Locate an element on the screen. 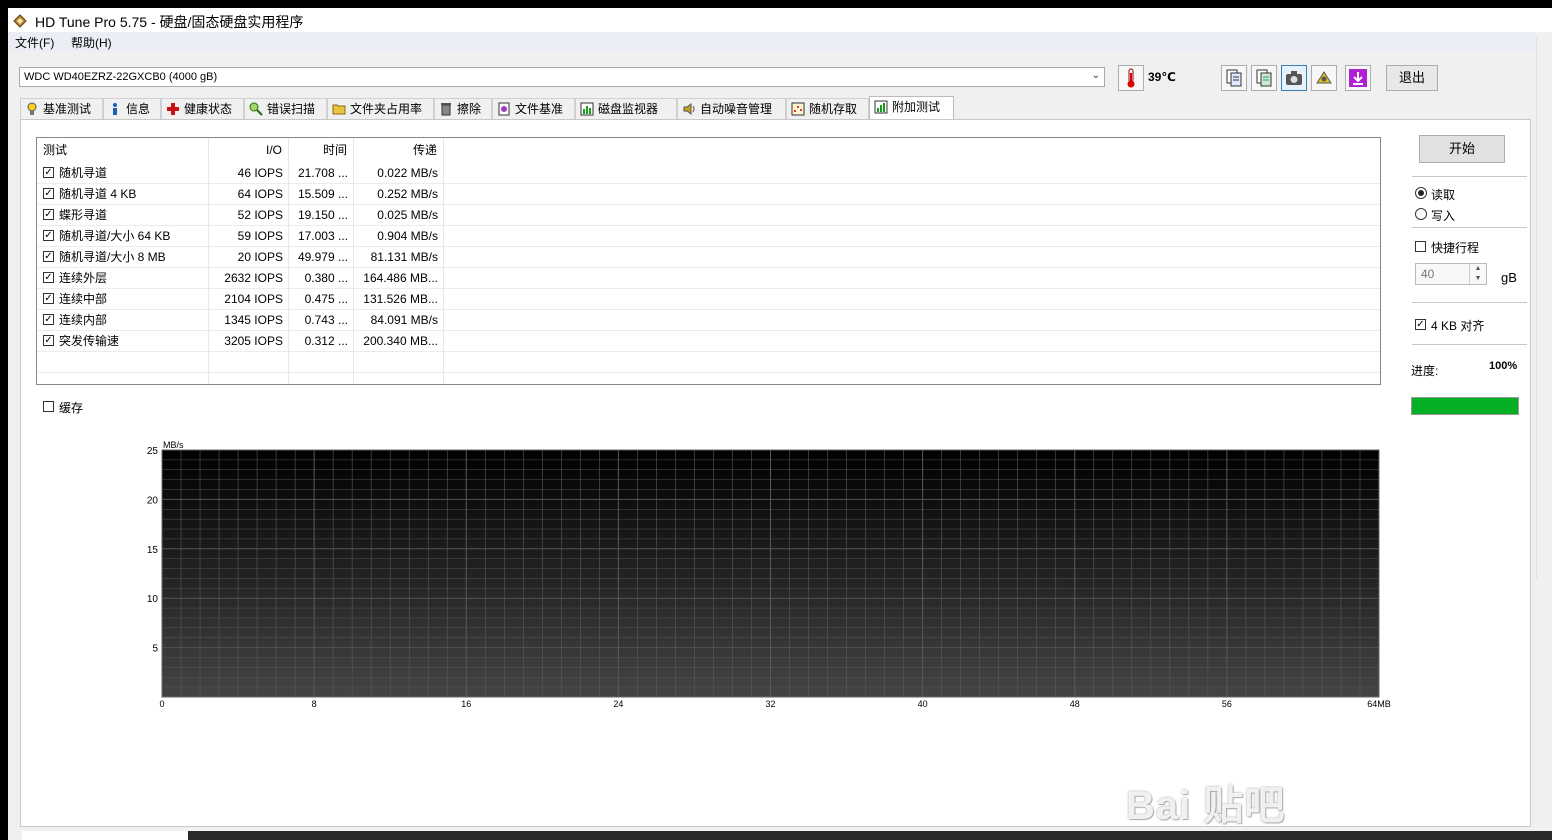 Image resolution: width=1552 pixels, height=840 pixels. copy-info-icon is located at coordinates (1234, 78).